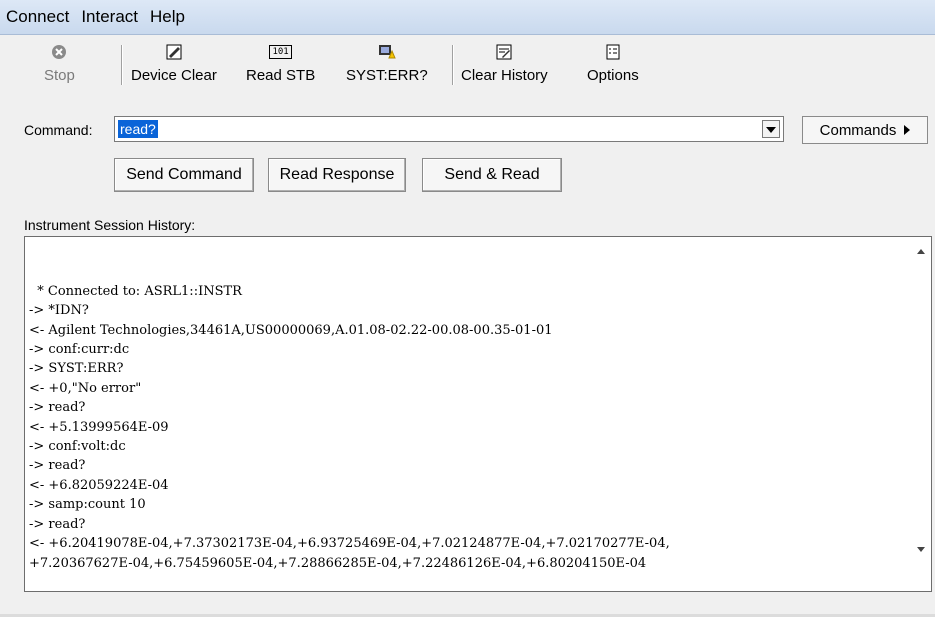 The height and width of the screenshot is (617, 935). I want to click on read-stb-icon: 101, so click(280, 52).